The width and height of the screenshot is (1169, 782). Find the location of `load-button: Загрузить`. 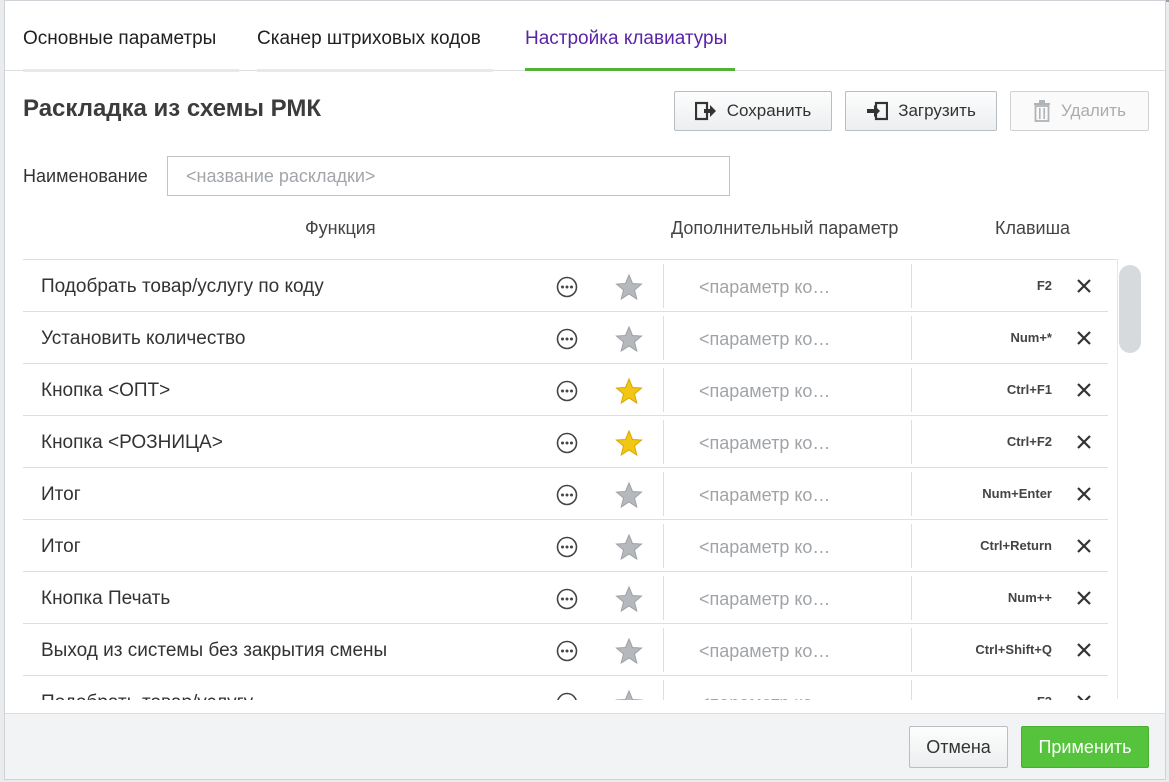

load-button: Загрузить is located at coordinates (921, 111).